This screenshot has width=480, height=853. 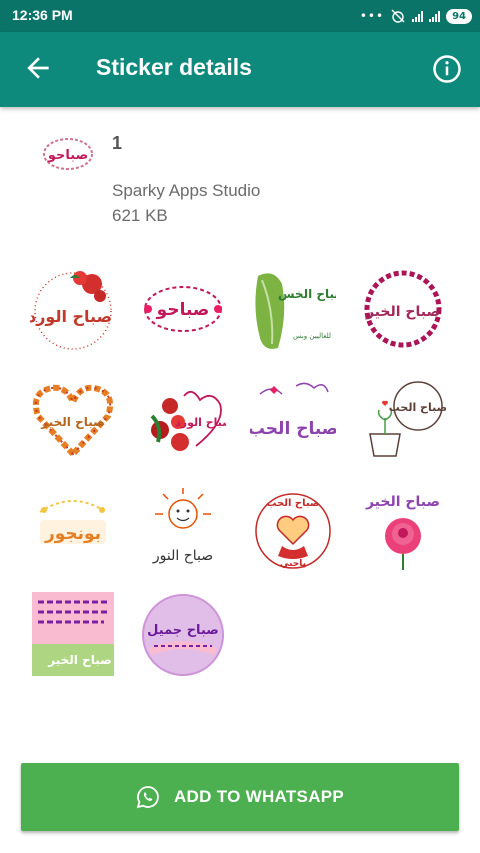 I want to click on page-title: Sticker details, so click(x=174, y=67).